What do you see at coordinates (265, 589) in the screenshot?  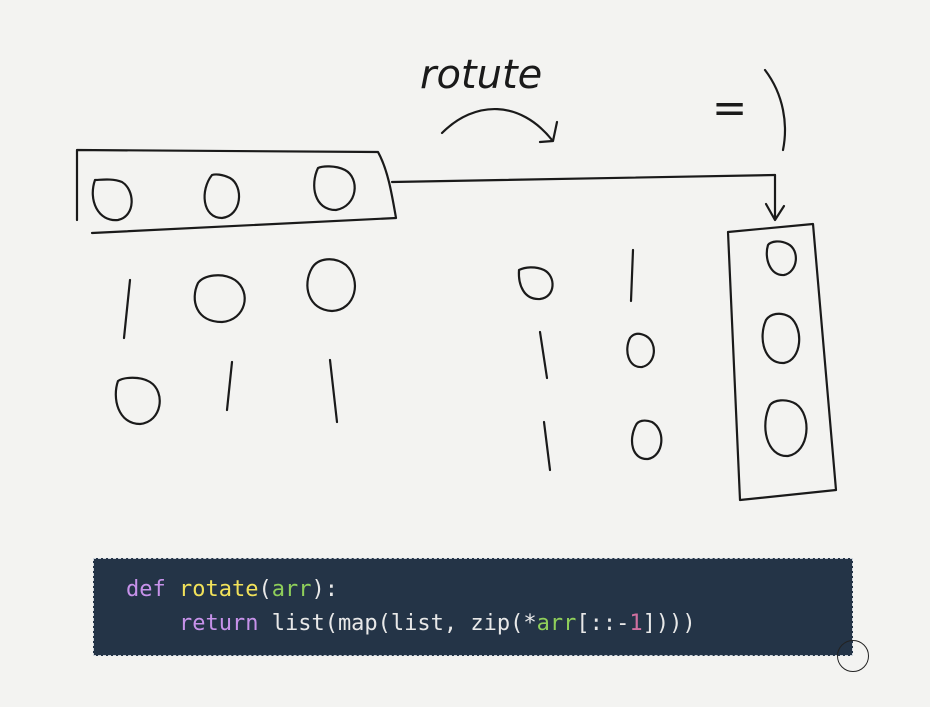 I see `paren-open: (` at bounding box center [265, 589].